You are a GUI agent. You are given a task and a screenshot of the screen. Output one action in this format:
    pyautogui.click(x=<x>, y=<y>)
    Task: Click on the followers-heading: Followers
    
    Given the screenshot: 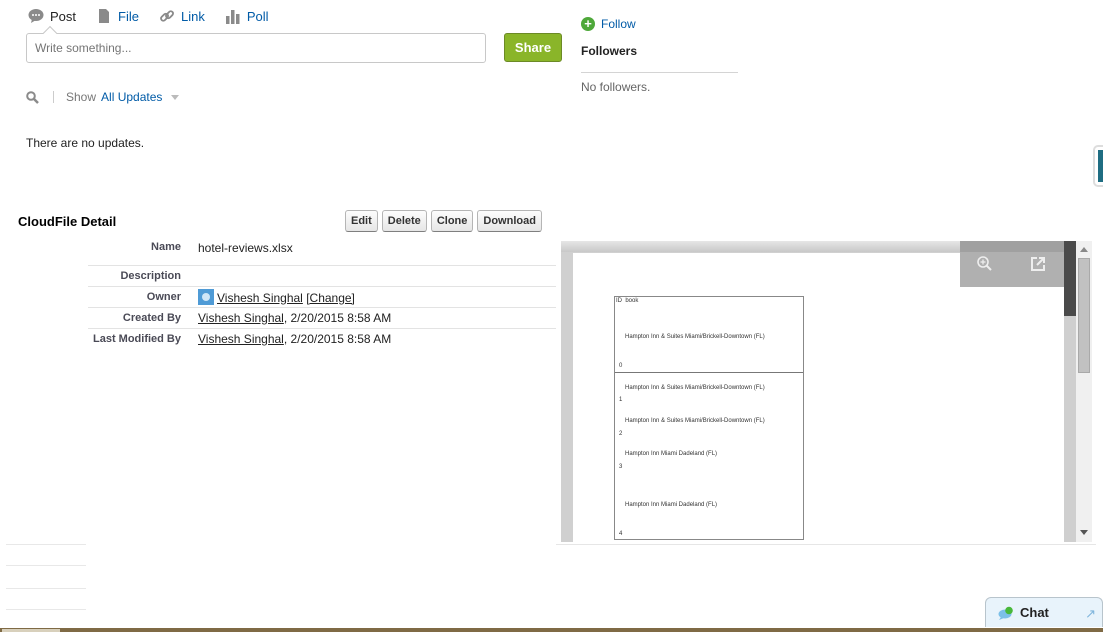 What is the action you would take?
    pyautogui.click(x=609, y=51)
    